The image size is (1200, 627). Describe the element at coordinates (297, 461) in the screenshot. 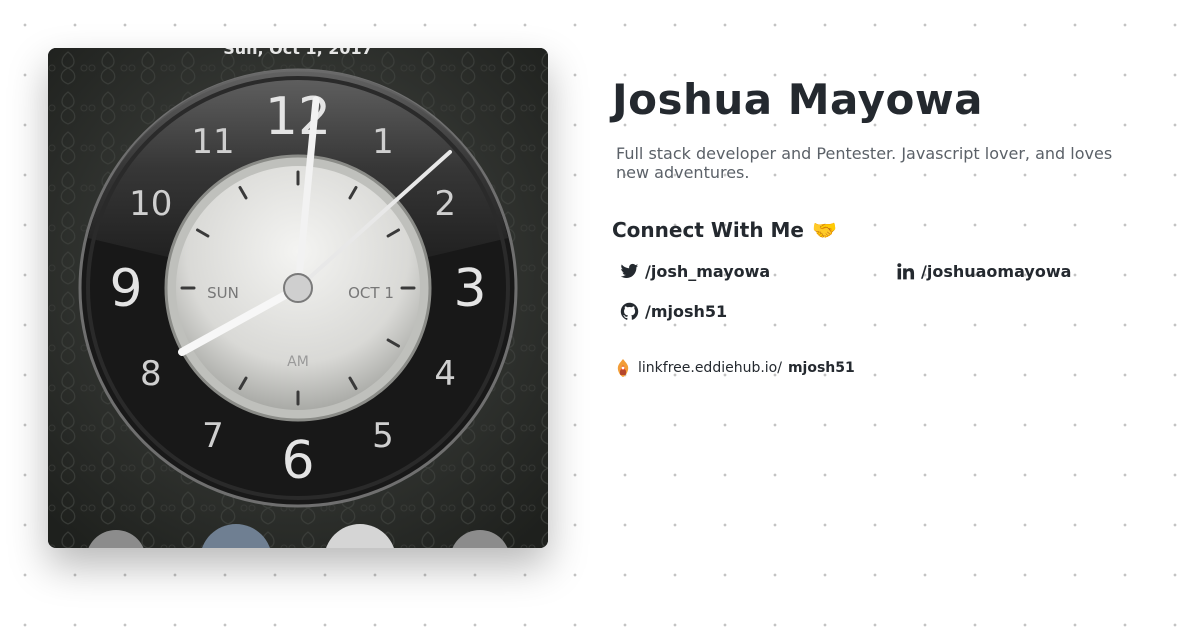

I see `clock-numeral: 6` at that location.